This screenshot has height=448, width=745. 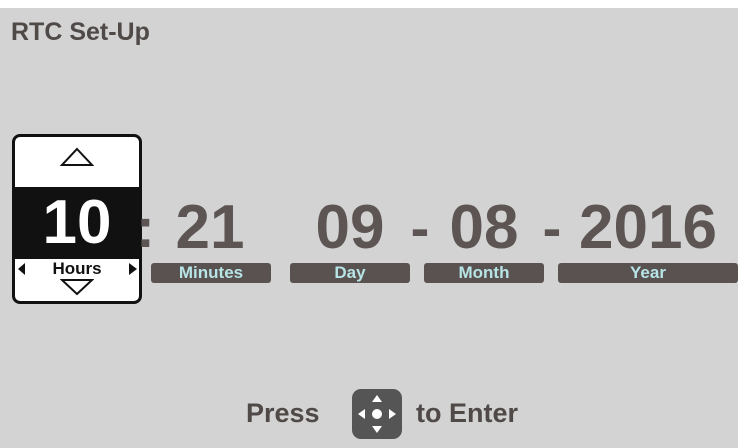 What do you see at coordinates (350, 273) in the screenshot?
I see `day-label: Day` at bounding box center [350, 273].